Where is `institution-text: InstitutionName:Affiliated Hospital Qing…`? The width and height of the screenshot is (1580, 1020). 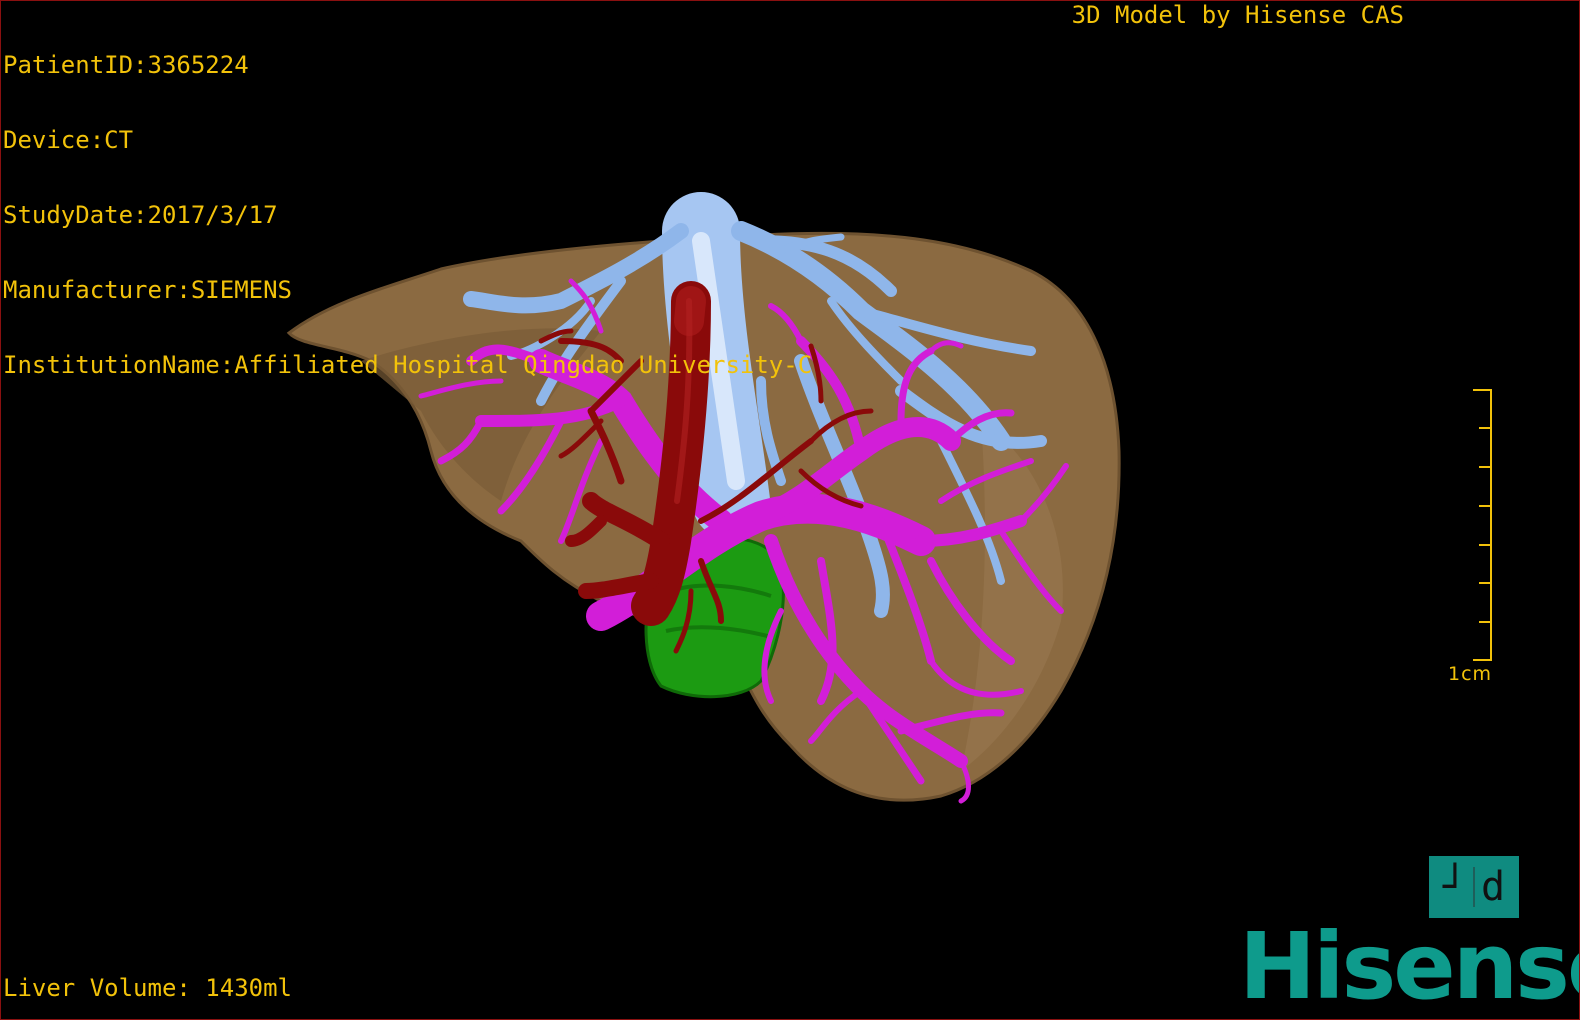
institution-text: InstitutionName:Affiliated Hospital Qing… is located at coordinates (408, 365).